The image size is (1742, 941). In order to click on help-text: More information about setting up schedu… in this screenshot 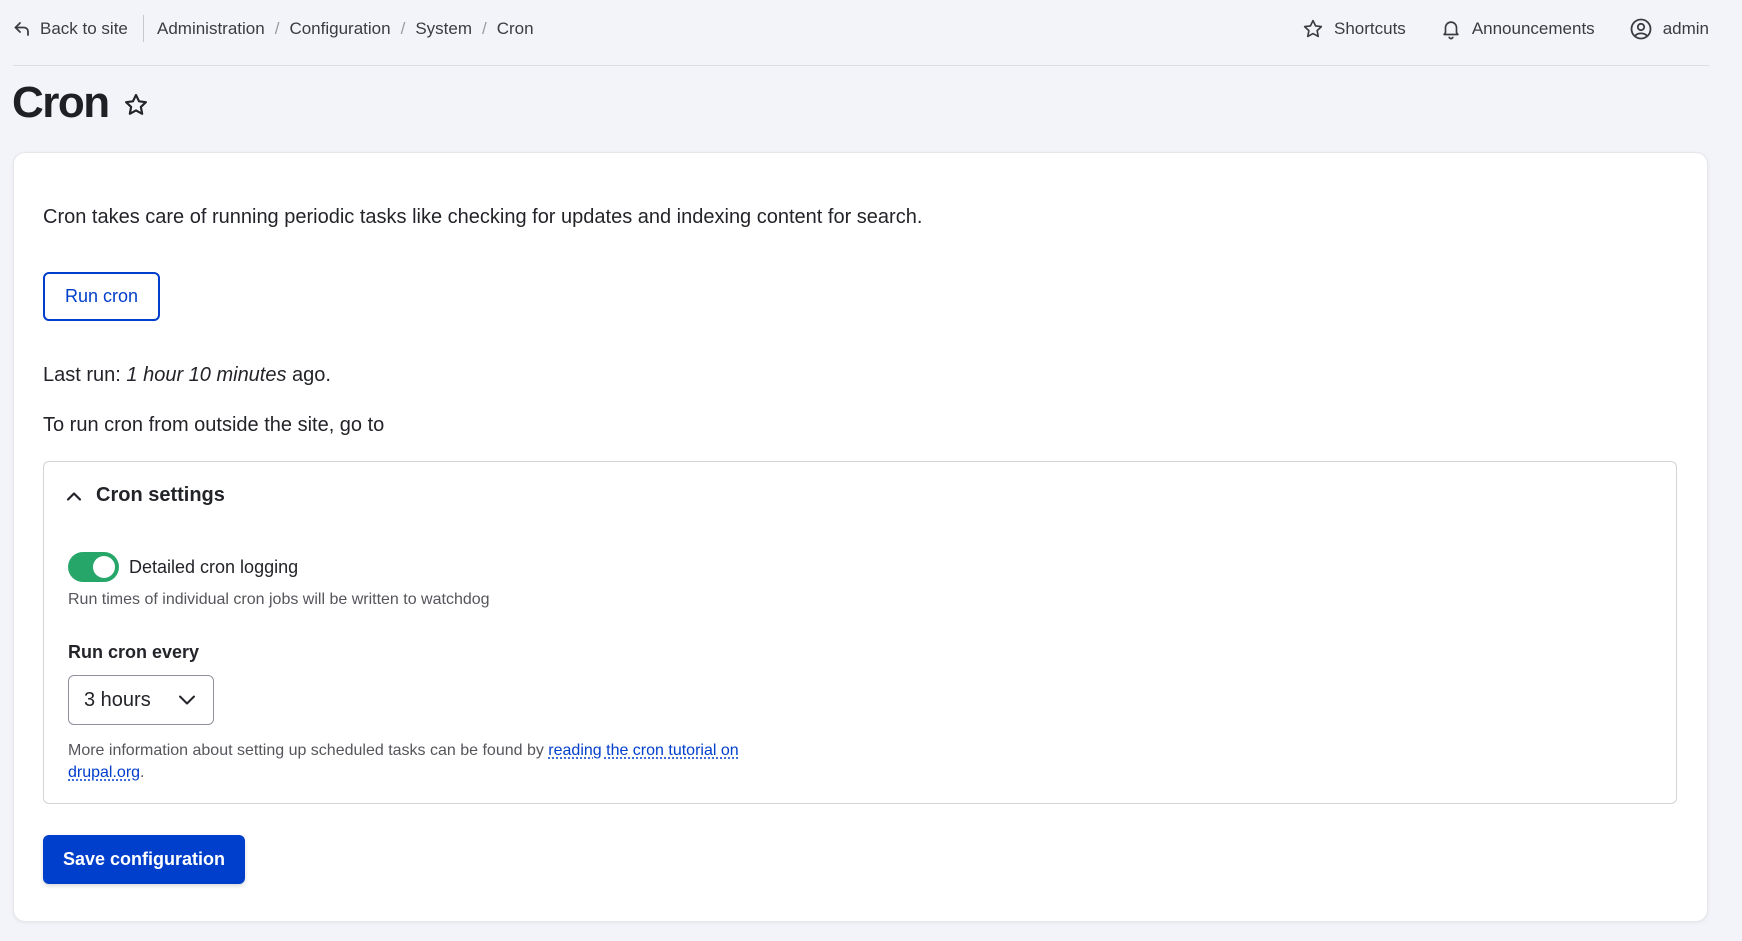, I will do `click(438, 762)`.